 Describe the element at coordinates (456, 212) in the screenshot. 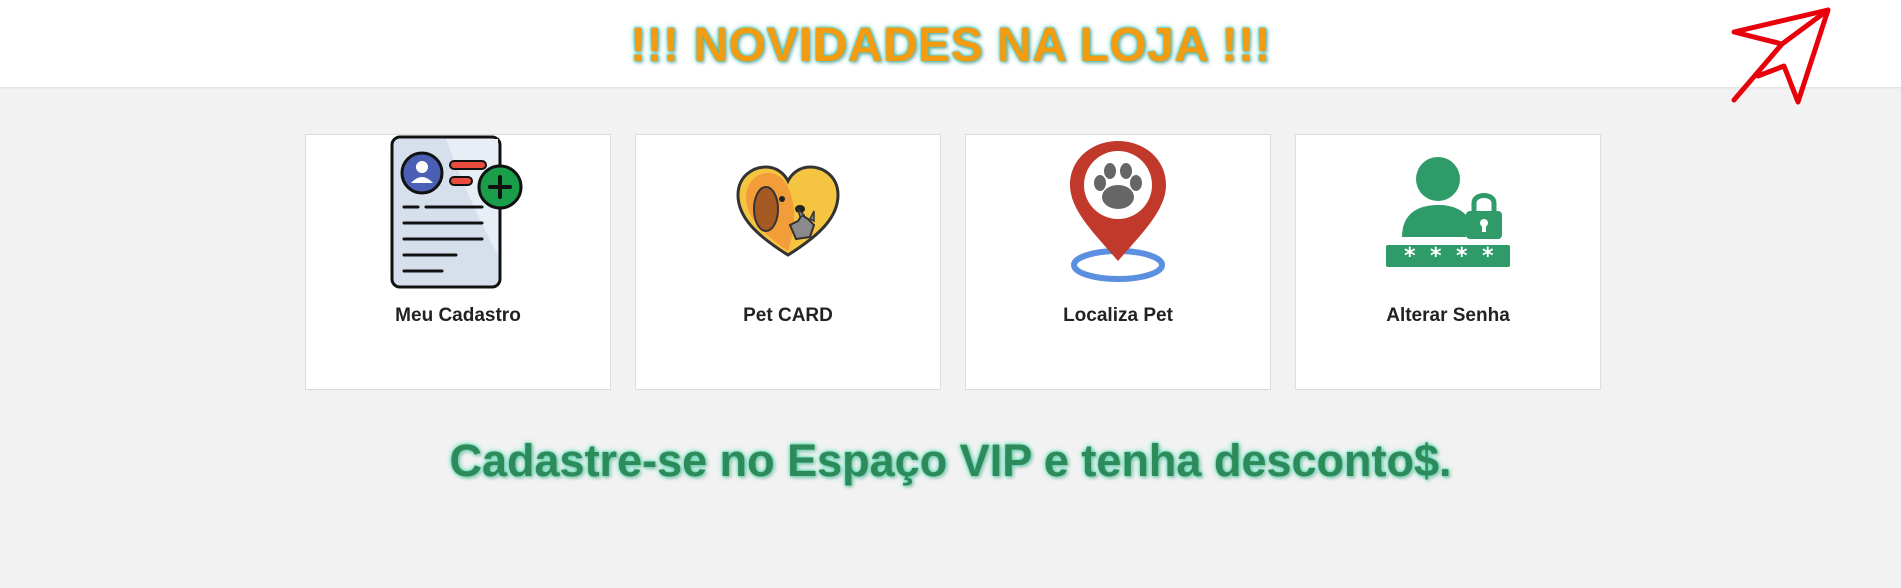

I see `registration-form-icon` at that location.